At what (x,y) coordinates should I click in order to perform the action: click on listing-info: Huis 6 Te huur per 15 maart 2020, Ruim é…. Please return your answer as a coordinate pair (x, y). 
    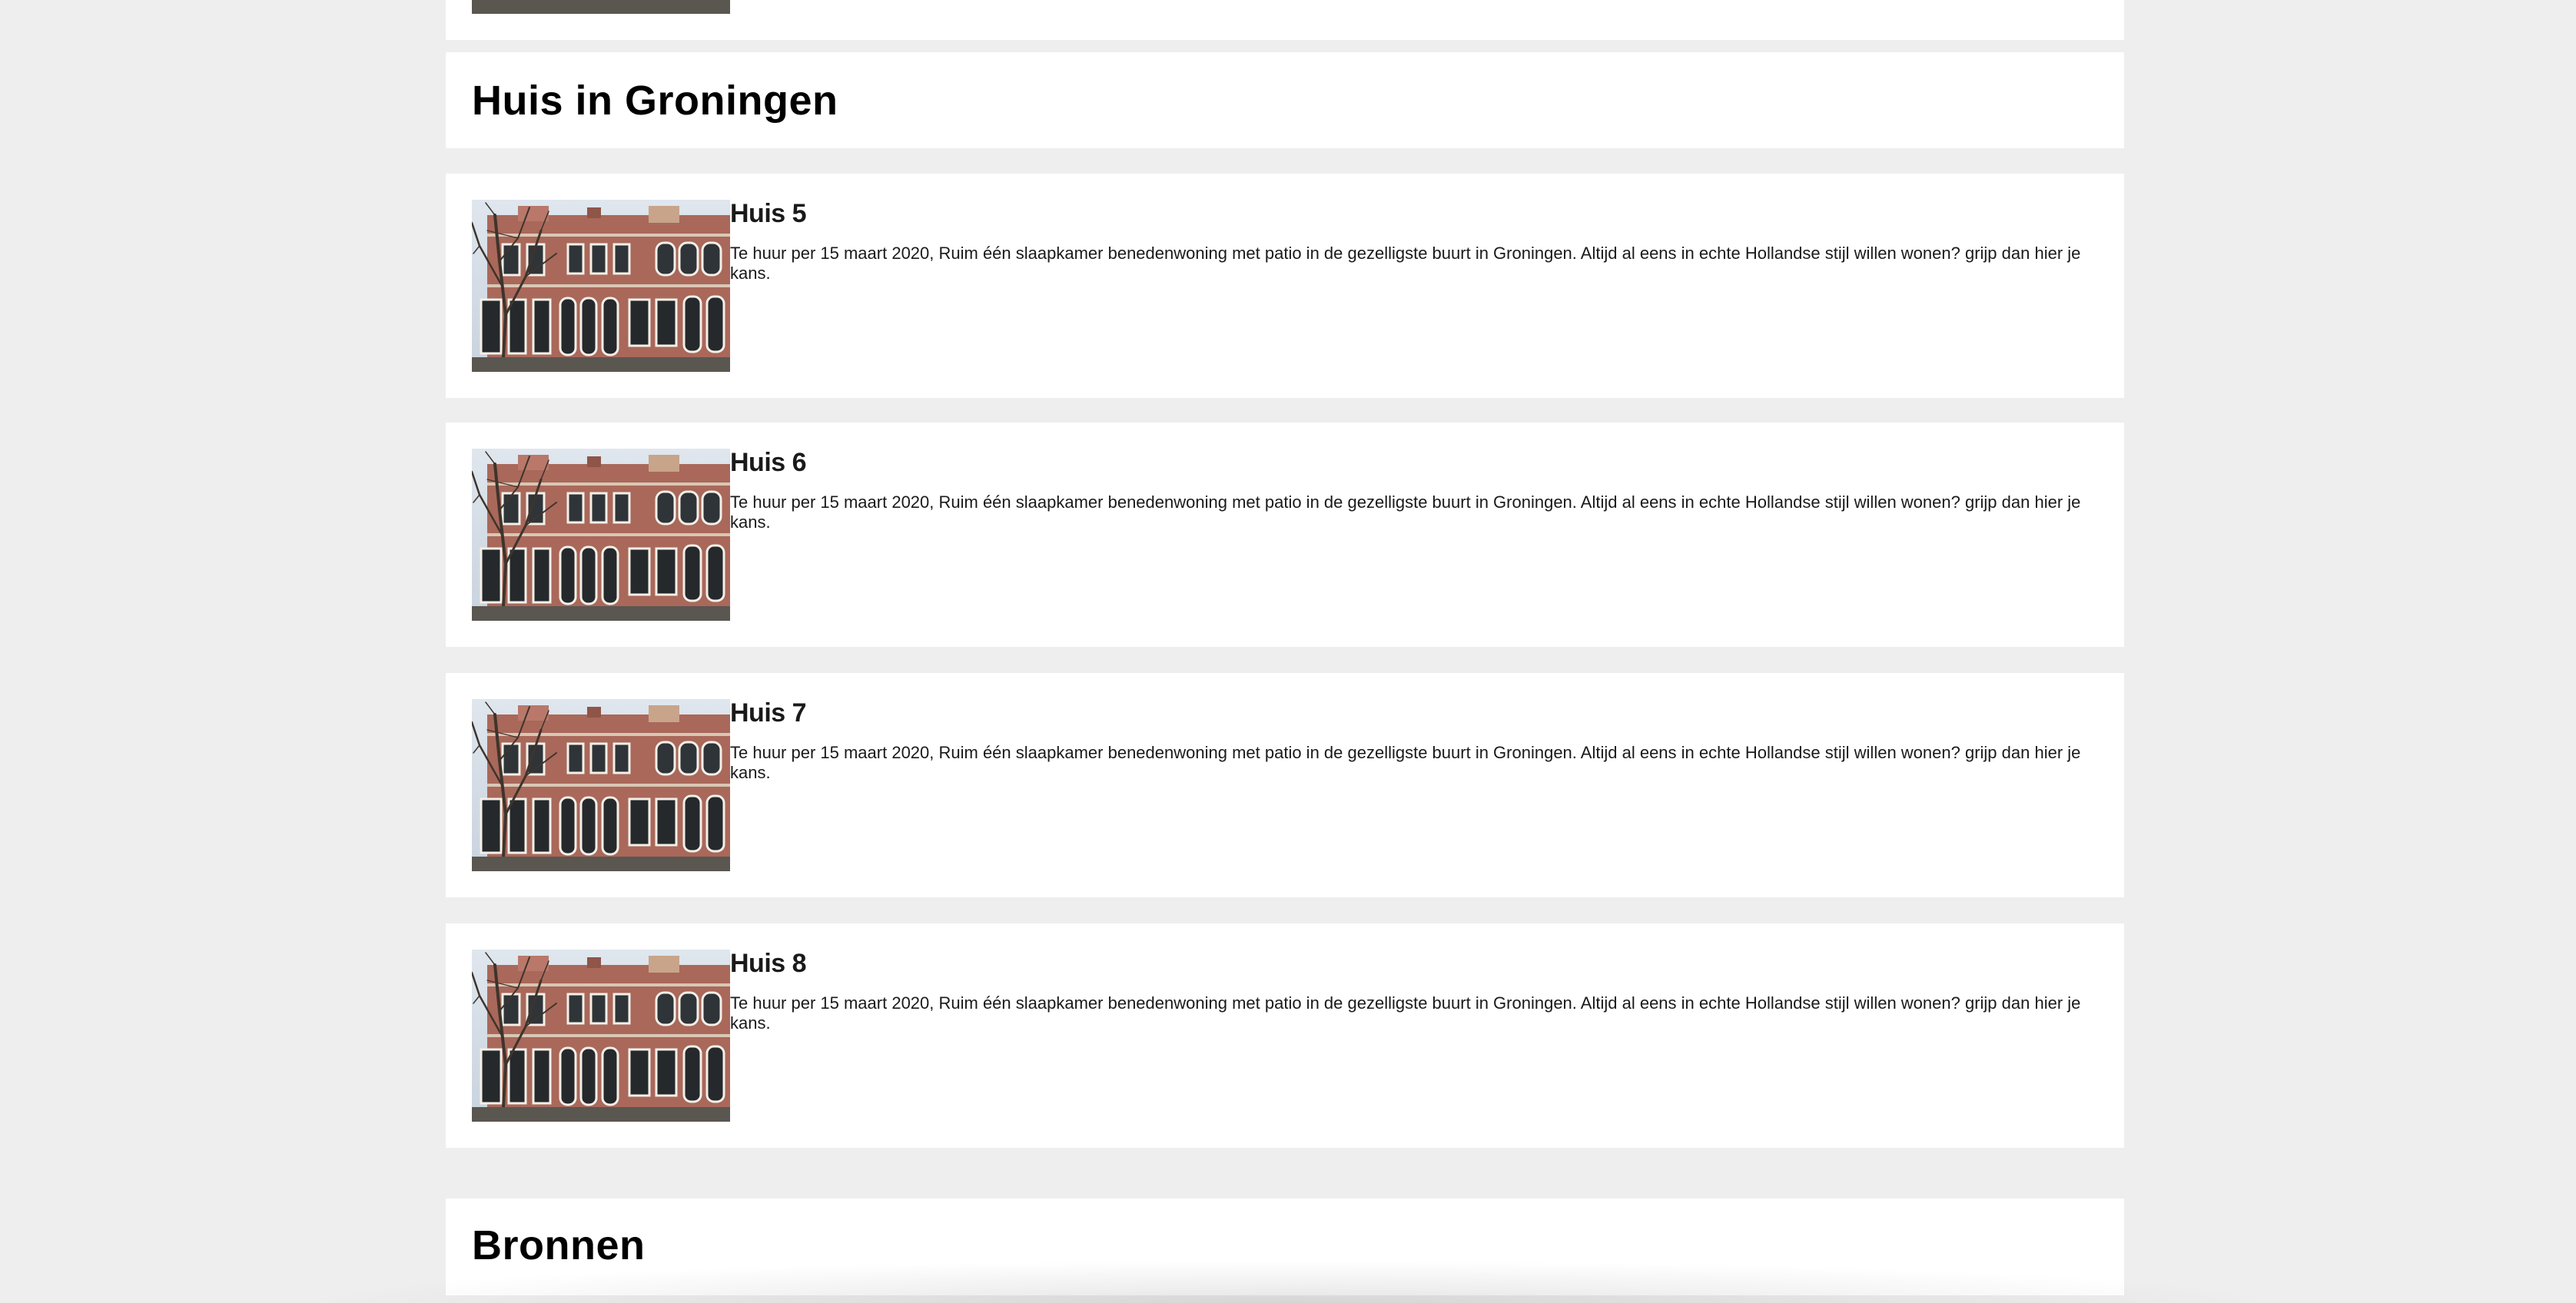
    Looking at the image, I should click on (1415, 490).